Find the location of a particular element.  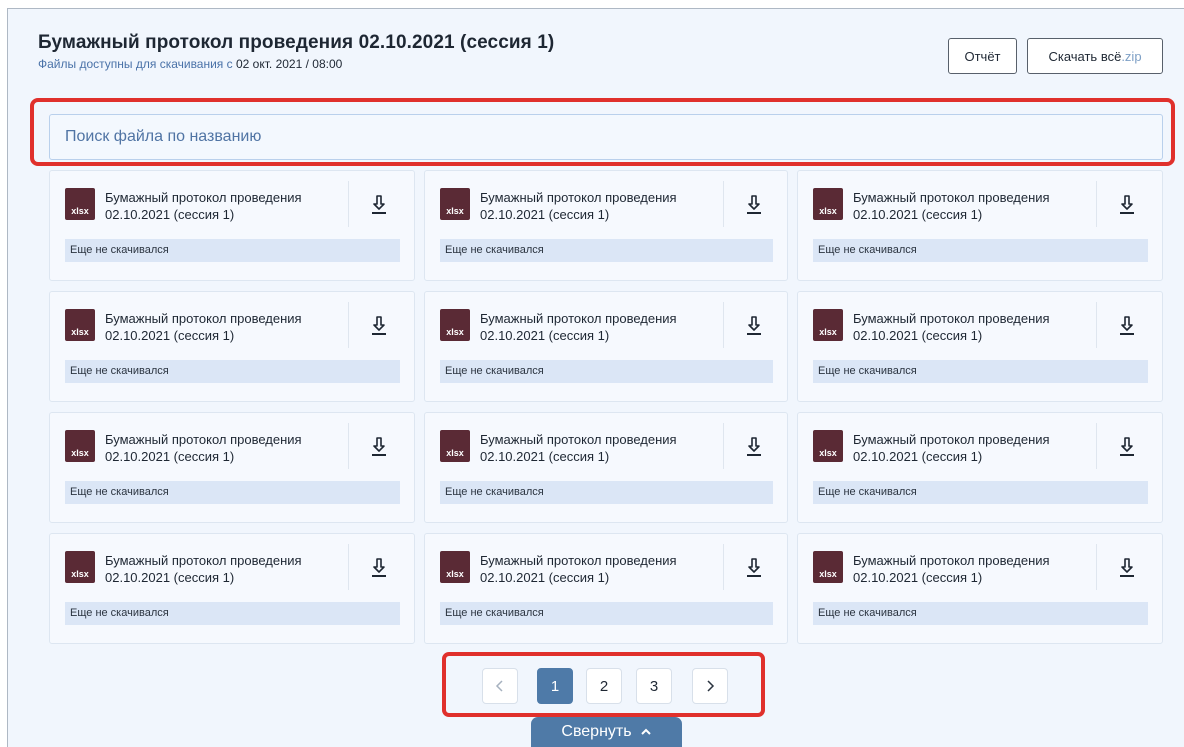

page-number: 3 is located at coordinates (654, 686).